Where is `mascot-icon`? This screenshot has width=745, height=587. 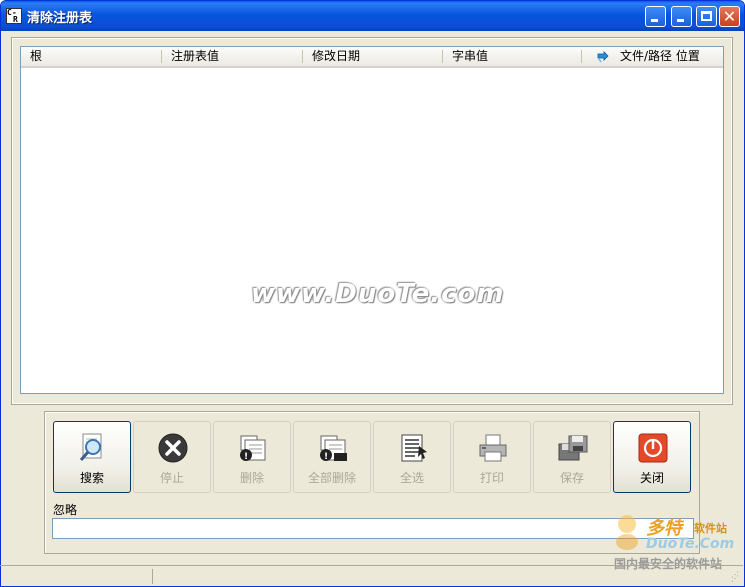
mascot-icon is located at coordinates (627, 532).